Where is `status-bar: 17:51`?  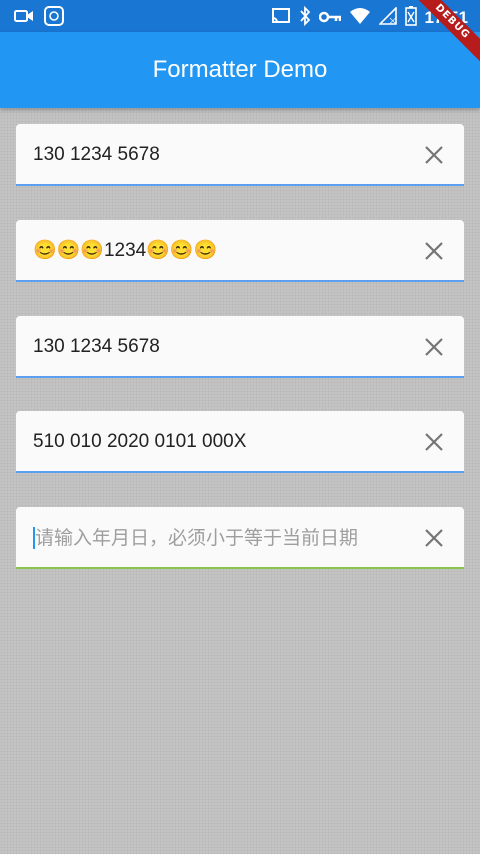
status-bar: 17:51 is located at coordinates (240, 16).